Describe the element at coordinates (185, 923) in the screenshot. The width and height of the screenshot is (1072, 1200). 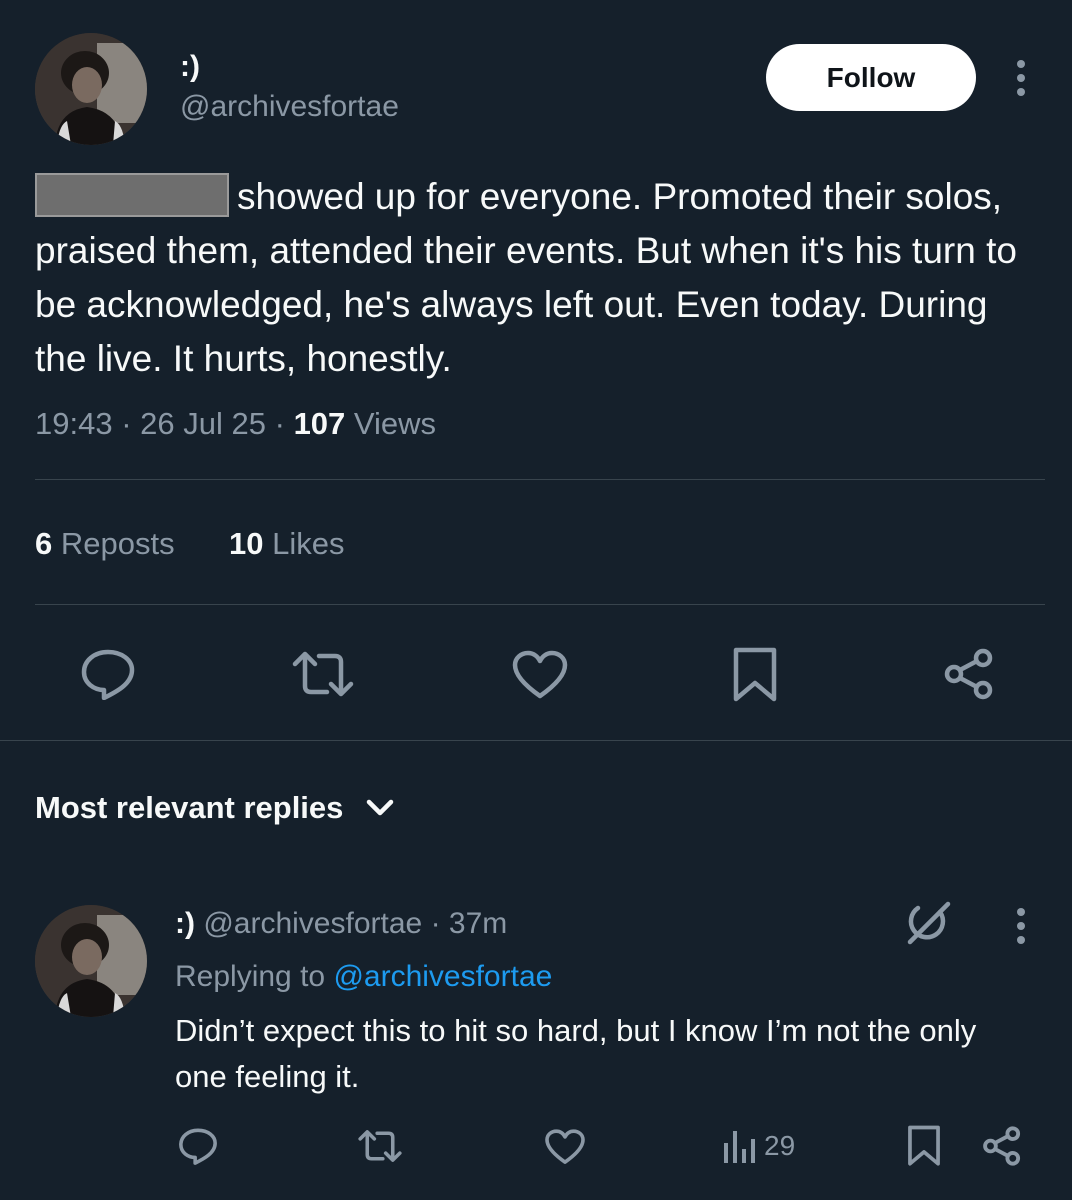
I see `reply-display-name: :)` at that location.